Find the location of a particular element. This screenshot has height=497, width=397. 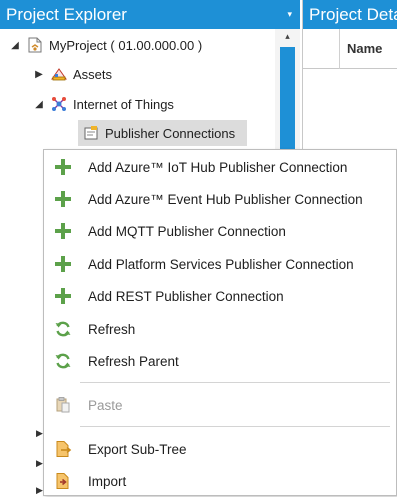

tree-label-publisher-connections: Publisher Connections is located at coordinates (170, 133).